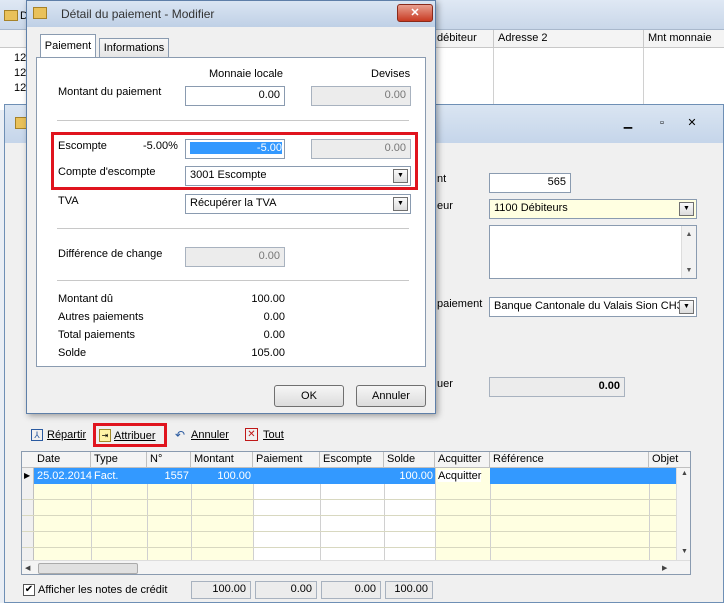 The image size is (724, 603). Describe the element at coordinates (286, 460) in the screenshot. I see `header-paiement: Paiement` at that location.